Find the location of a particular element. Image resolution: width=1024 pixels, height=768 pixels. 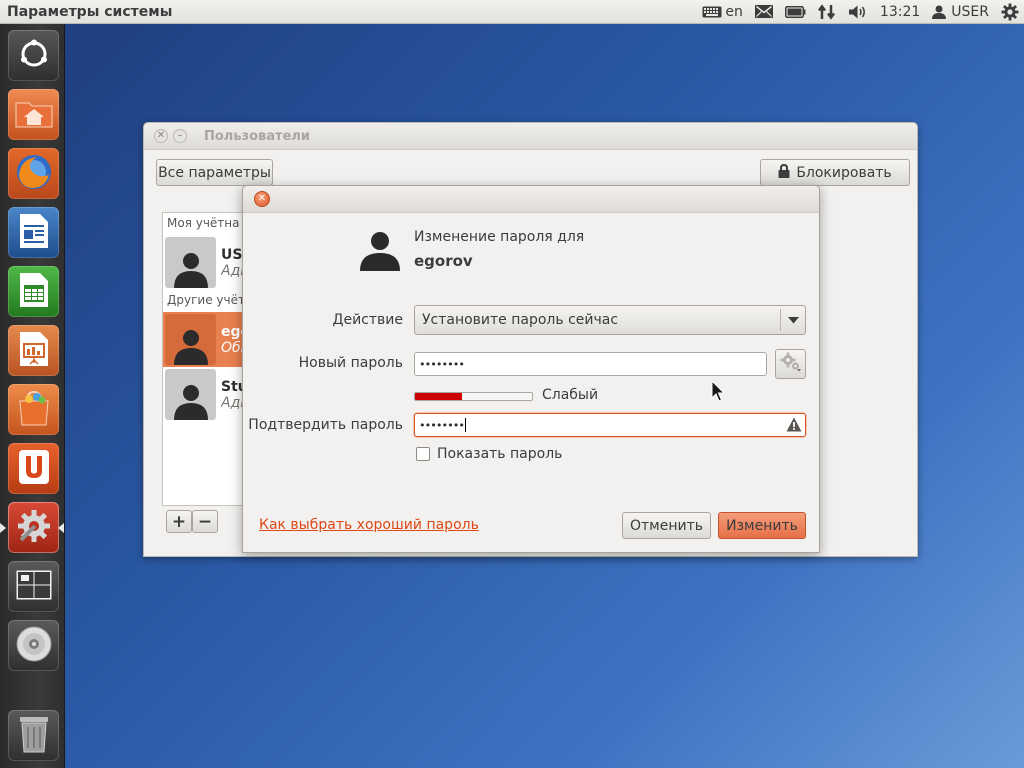

mail-indicator is located at coordinates (764, 12).